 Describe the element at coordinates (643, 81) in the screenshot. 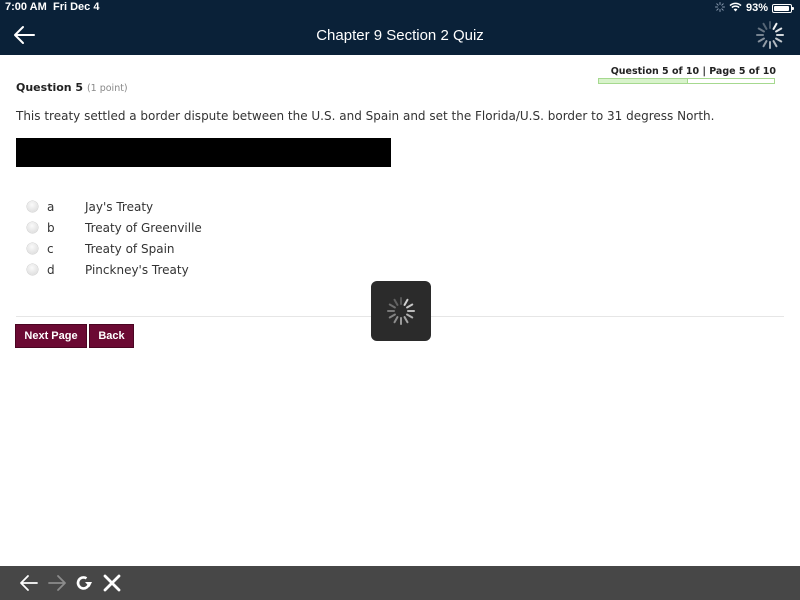

I see `progress-fill` at that location.